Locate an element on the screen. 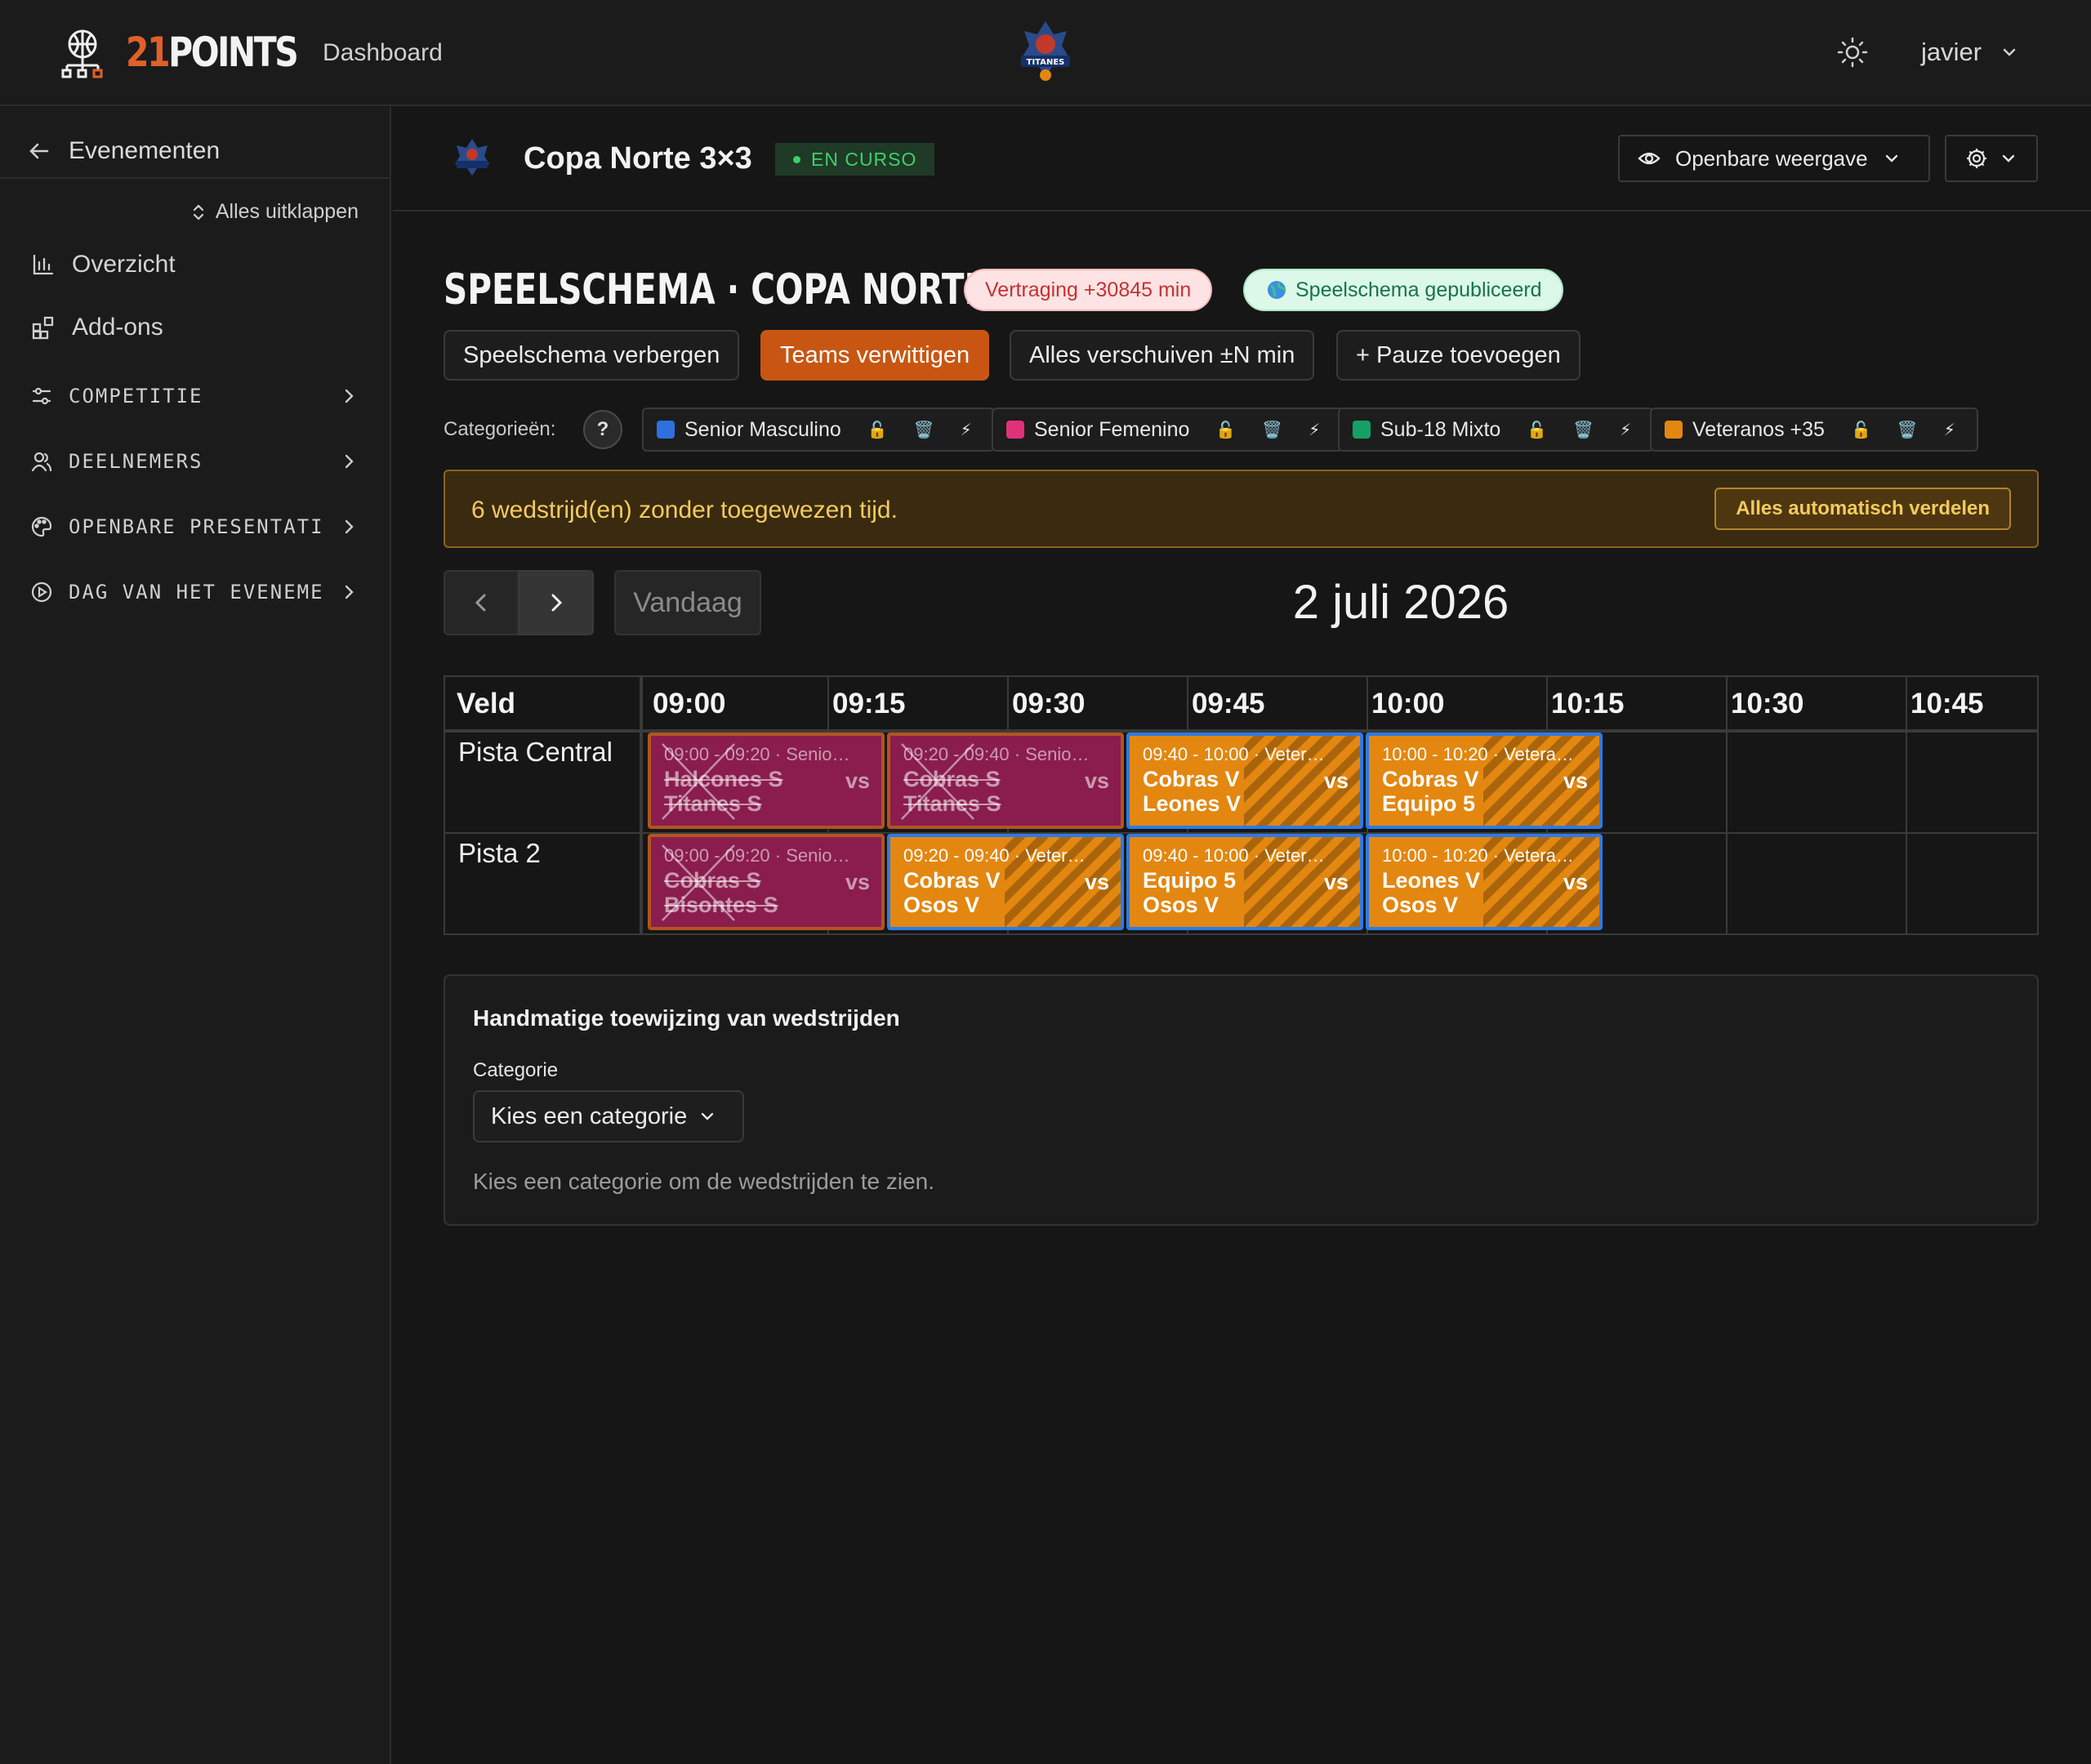  match-away-team: Osos V is located at coordinates (1420, 905).